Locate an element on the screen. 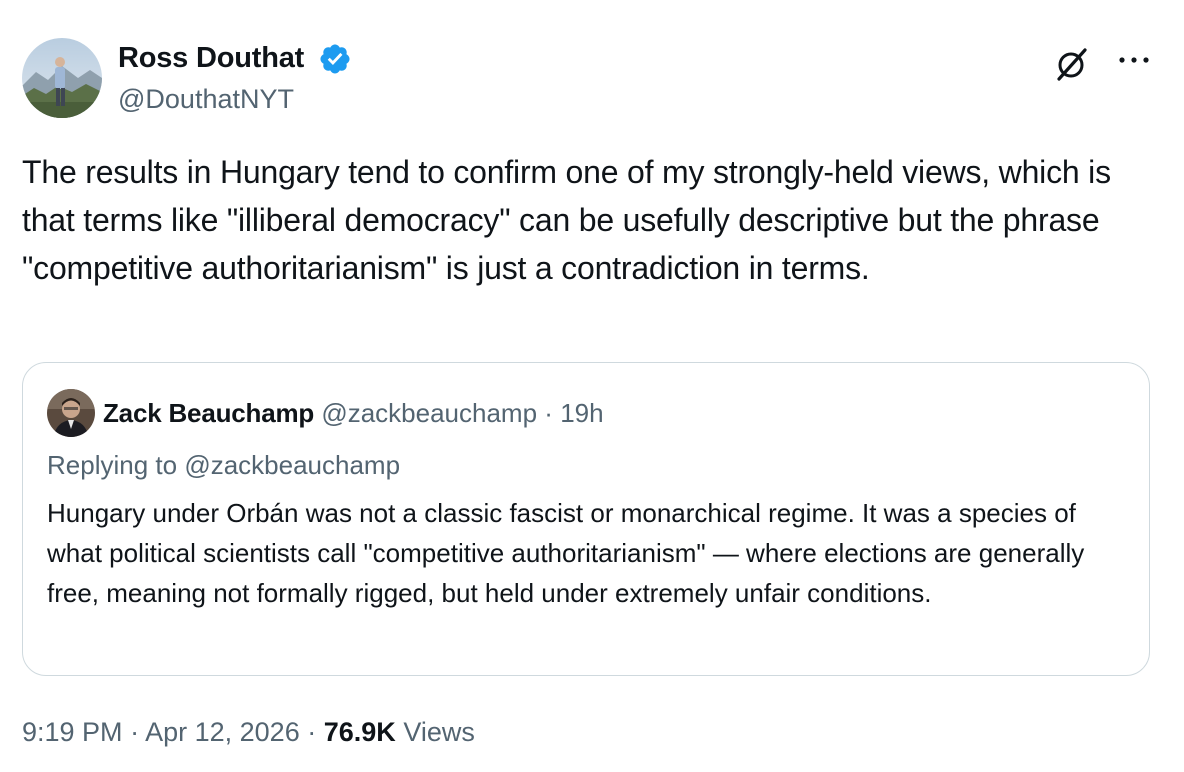  quote-header: Zack Beauchamp @zackbeauchamp · 19h is located at coordinates (353, 413).